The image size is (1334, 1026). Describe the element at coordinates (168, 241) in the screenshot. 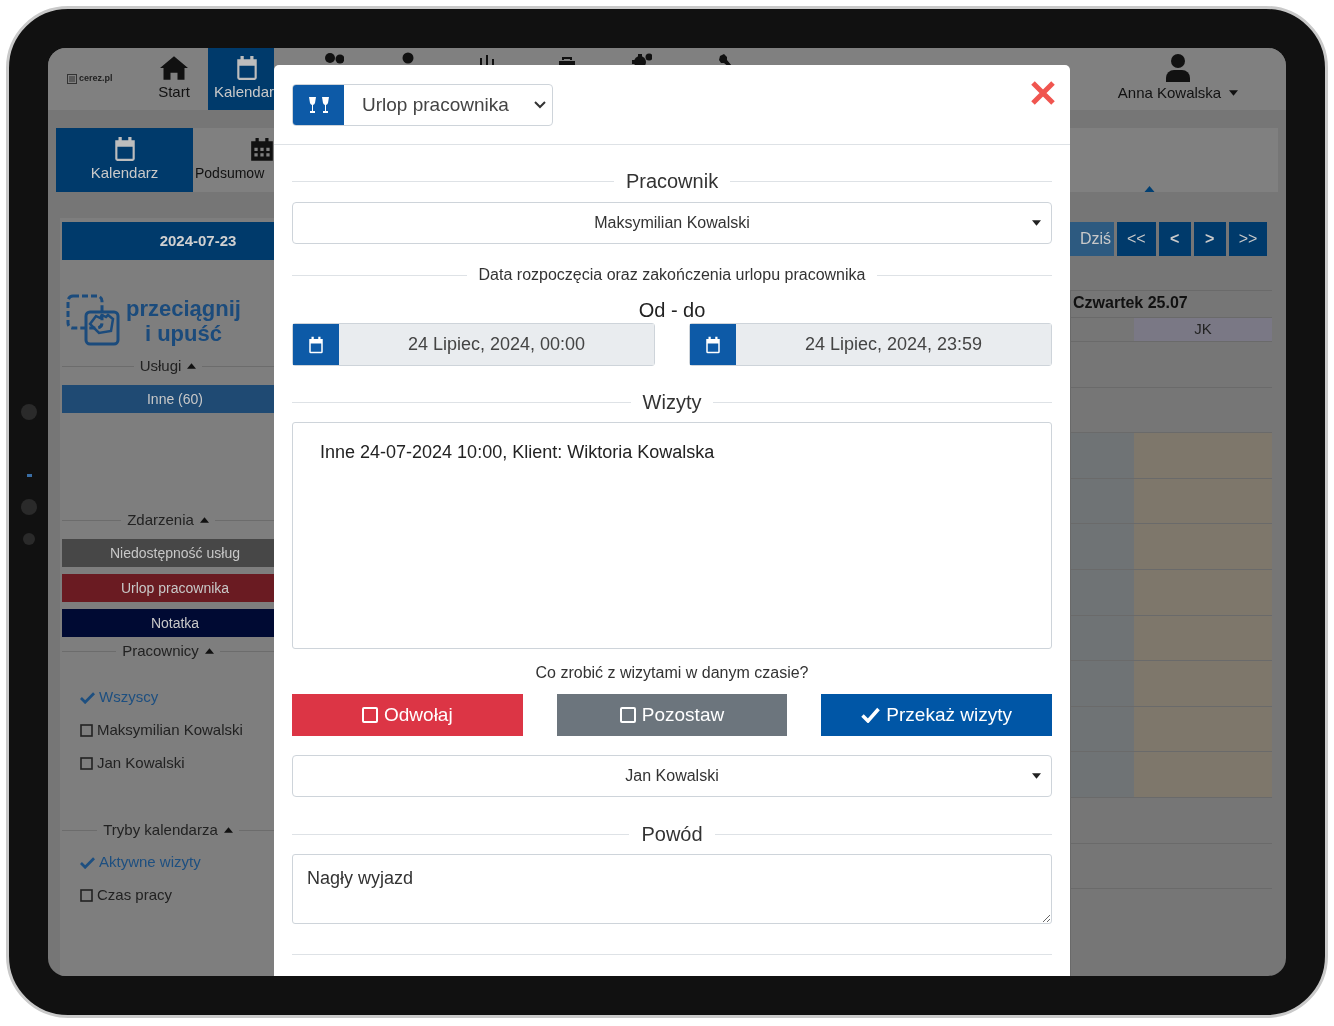

I see `date-bar: 2024-07-23` at that location.